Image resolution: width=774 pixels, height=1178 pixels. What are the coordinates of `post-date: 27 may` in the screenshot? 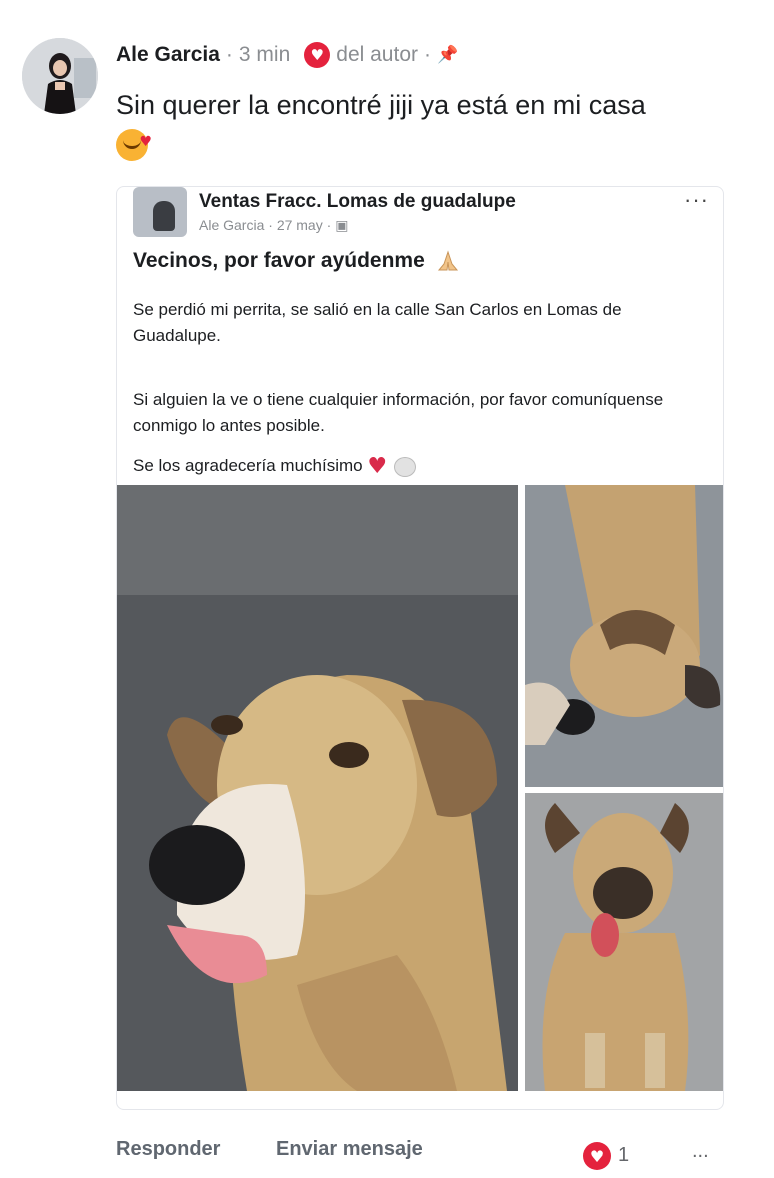 It's located at (300, 225).